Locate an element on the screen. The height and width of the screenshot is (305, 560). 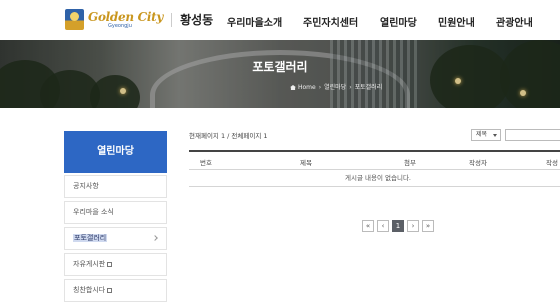
column-header-title: 제목 is located at coordinates (306, 163).